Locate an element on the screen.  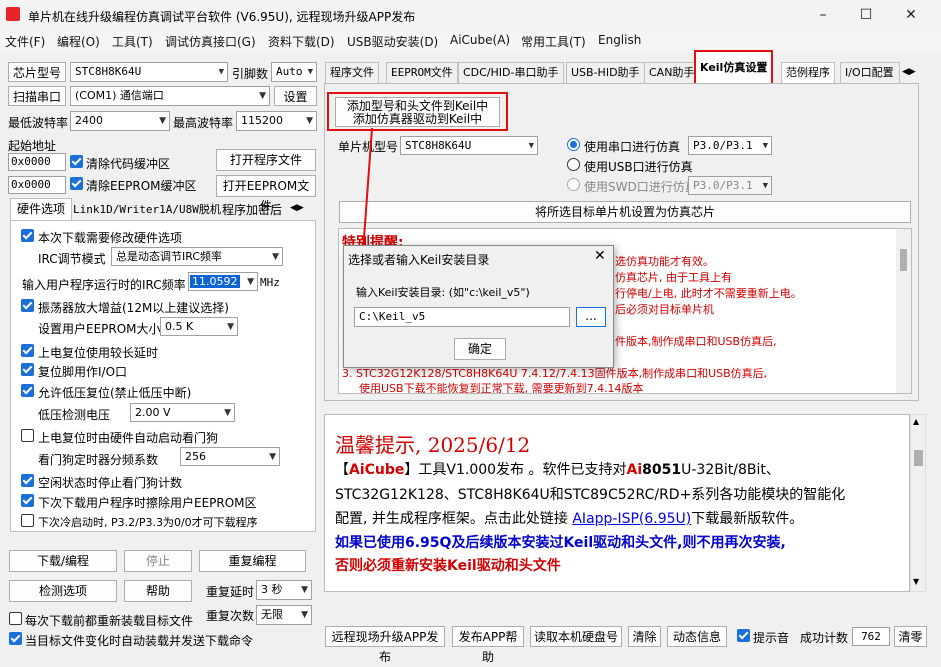
irc-unit-label: MHz is located at coordinates (270, 282).